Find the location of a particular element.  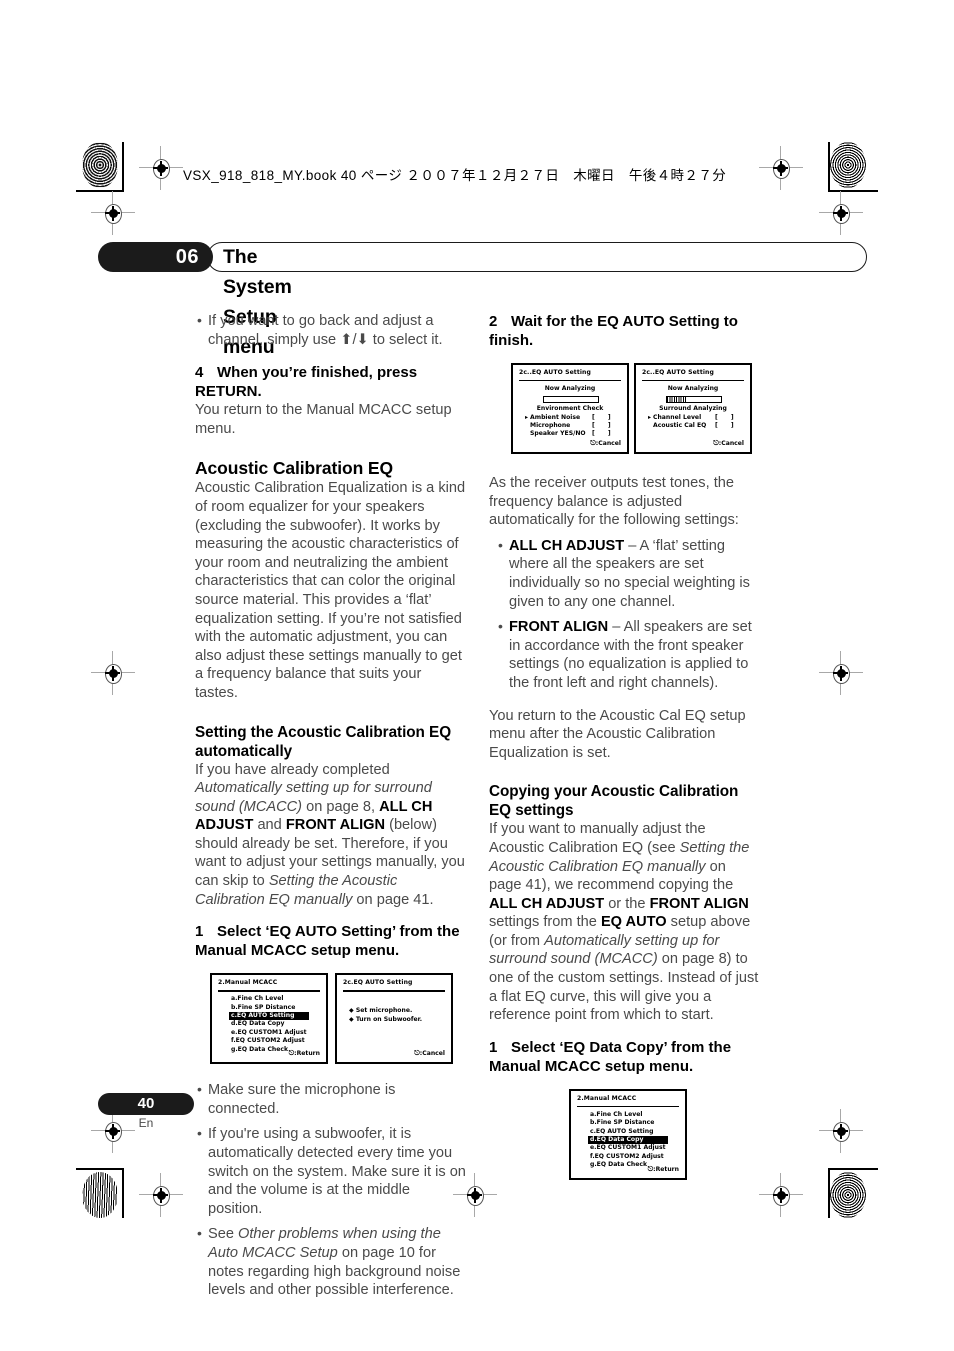

trim-mark-top-left-h is located at coordinates (100, 191).